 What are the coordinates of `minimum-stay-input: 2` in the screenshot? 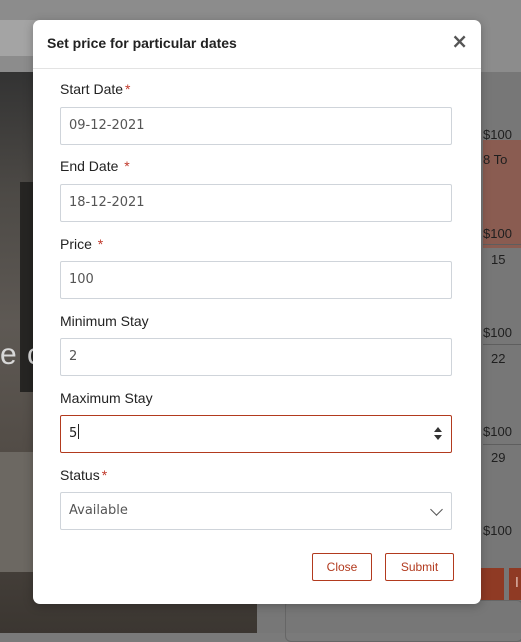 It's located at (256, 357).